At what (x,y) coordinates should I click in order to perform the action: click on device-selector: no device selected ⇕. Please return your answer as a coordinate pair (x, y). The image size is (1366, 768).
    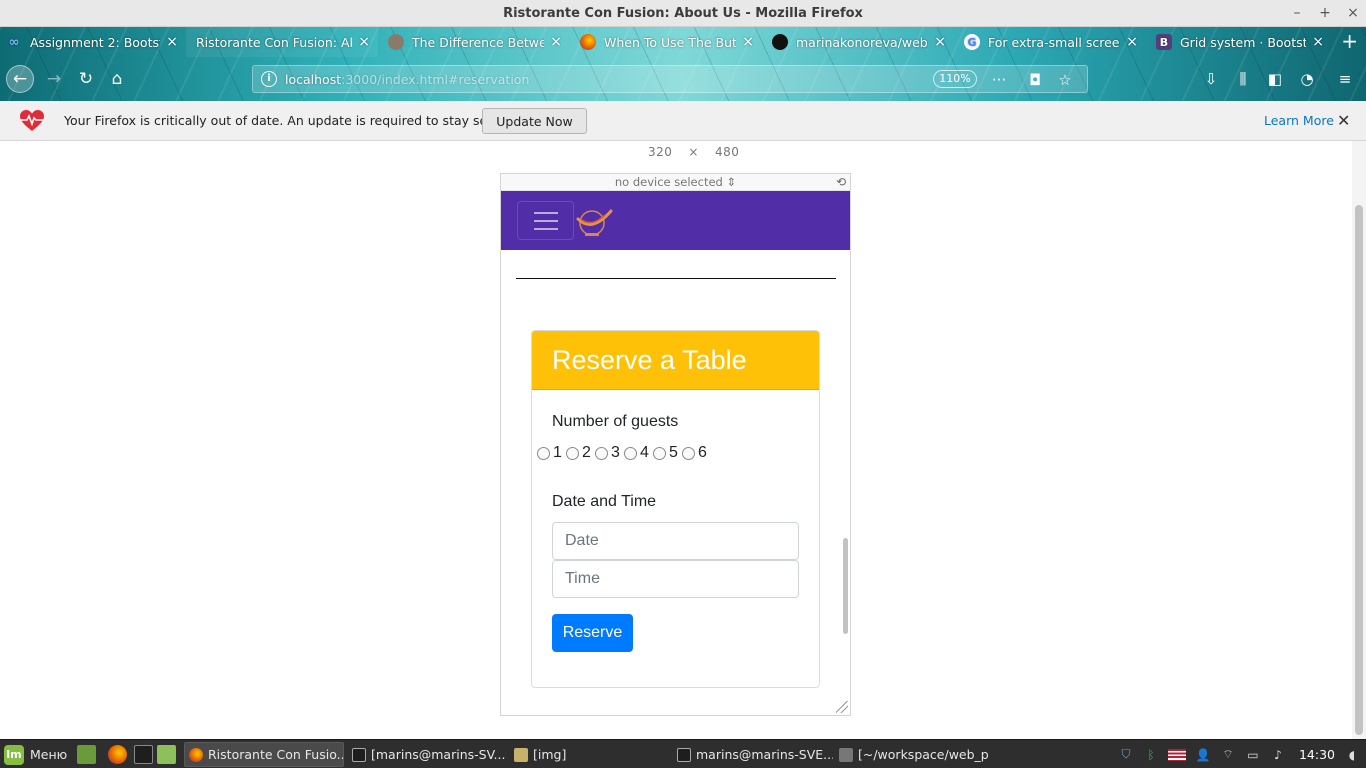
    Looking at the image, I should click on (675, 182).